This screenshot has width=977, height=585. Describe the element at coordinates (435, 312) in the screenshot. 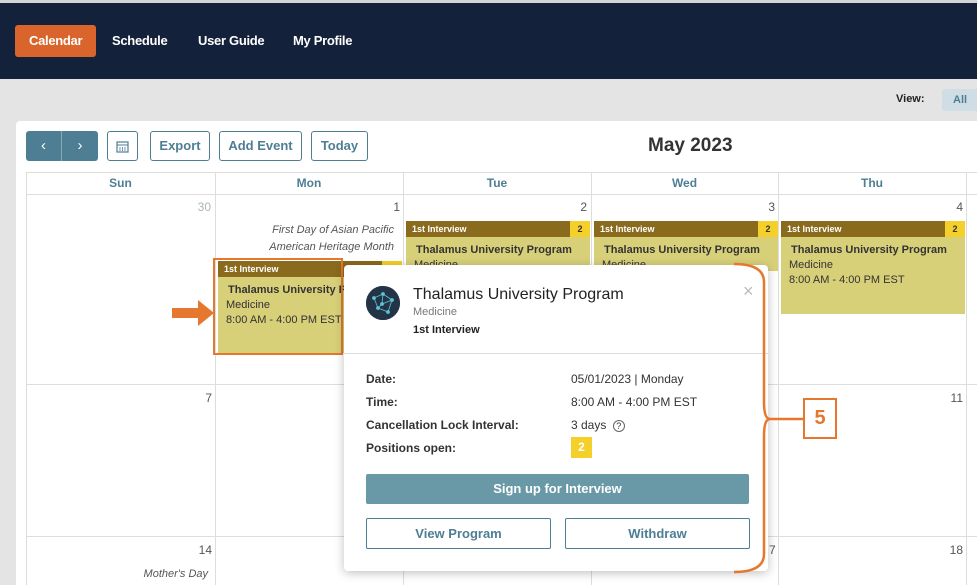

I see `popup-subtitle: Medicine` at that location.